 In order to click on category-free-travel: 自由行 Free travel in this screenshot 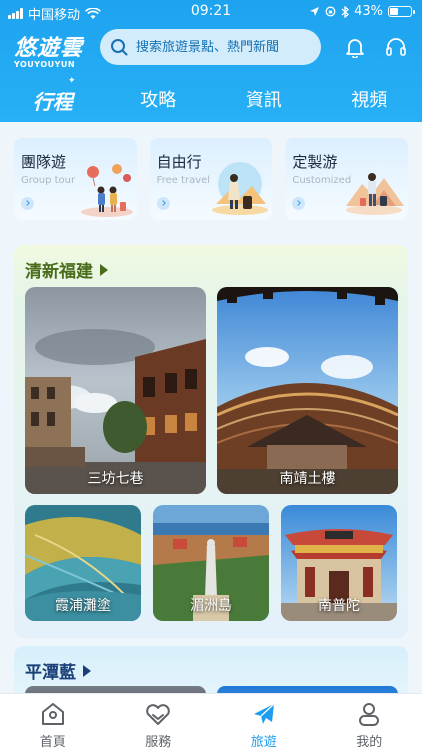, I will do `click(211, 179)`.